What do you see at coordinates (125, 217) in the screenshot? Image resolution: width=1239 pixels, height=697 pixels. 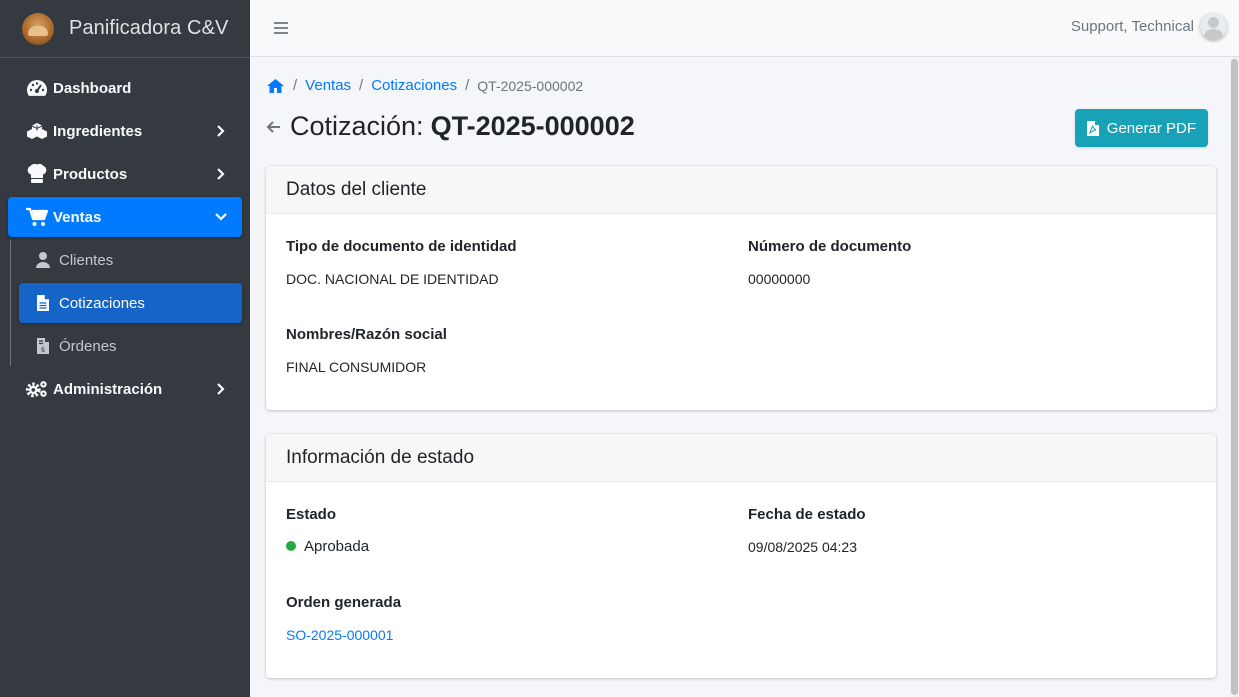 I see `sidebar-item-ventas: Ventas` at bounding box center [125, 217].